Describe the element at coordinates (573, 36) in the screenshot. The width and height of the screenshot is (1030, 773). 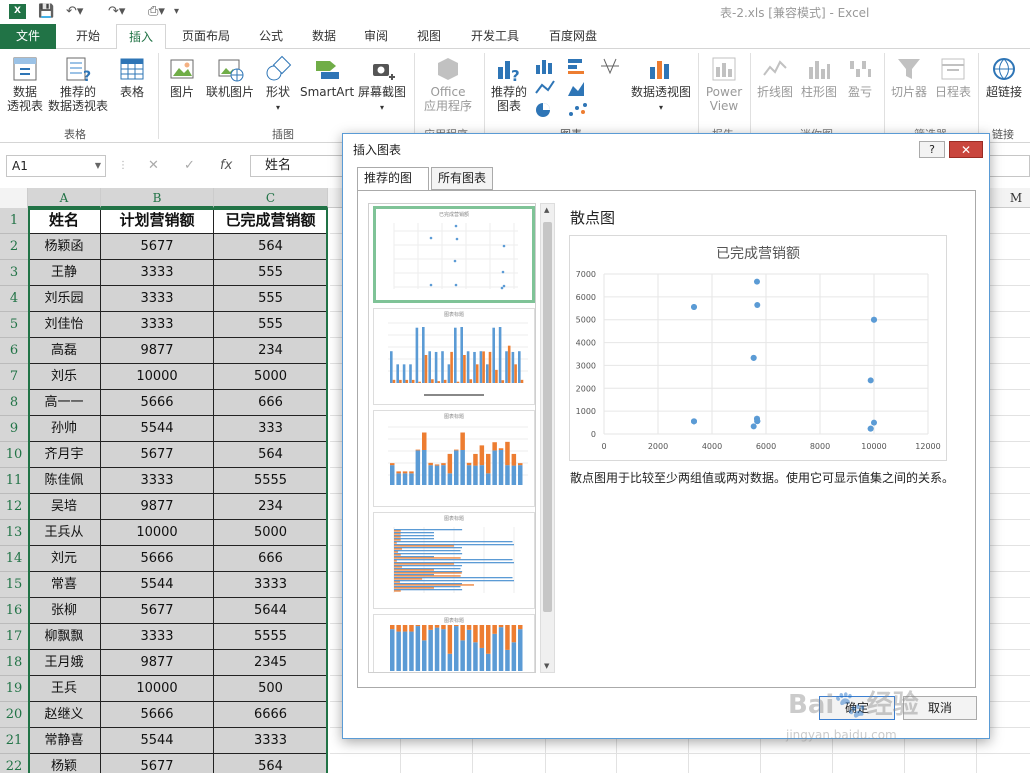
I see `tab-baidu-netdisk: 百度网盘` at that location.